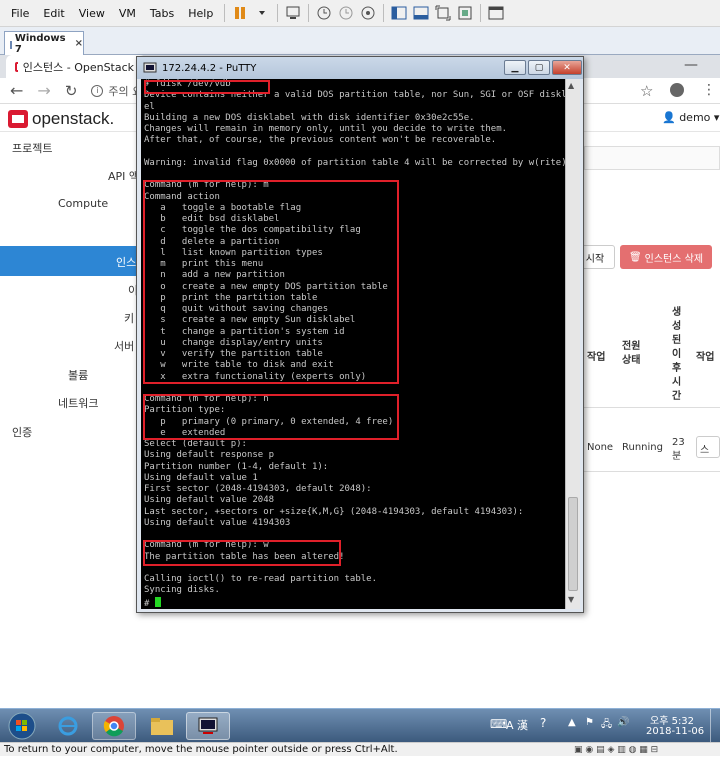 The image size is (720, 757). Describe the element at coordinates (244, 556) in the screenshot. I see `terminal-line: The partition table has been altered!` at that location.